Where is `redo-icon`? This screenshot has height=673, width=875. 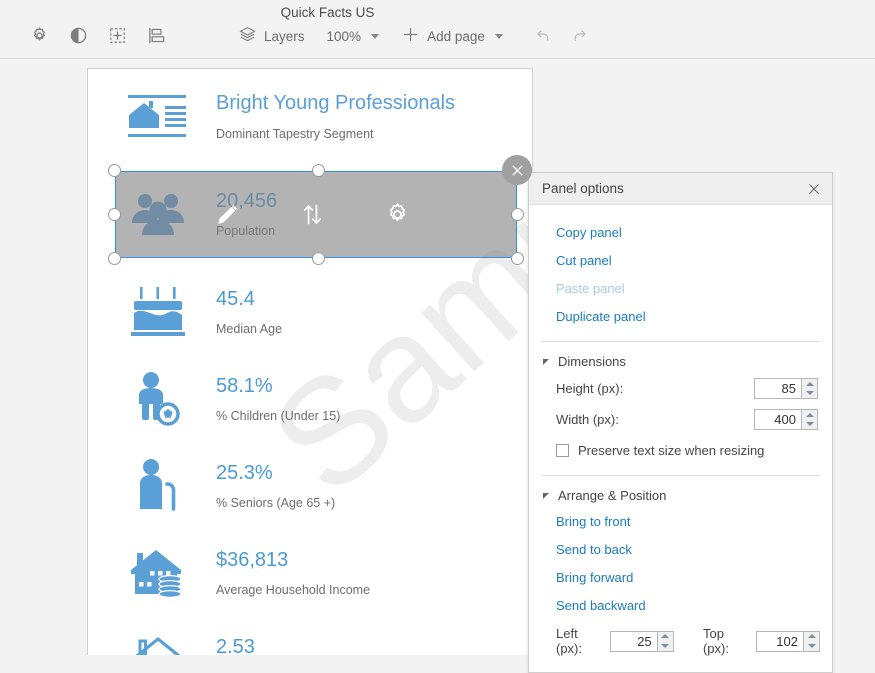 redo-icon is located at coordinates (580, 36).